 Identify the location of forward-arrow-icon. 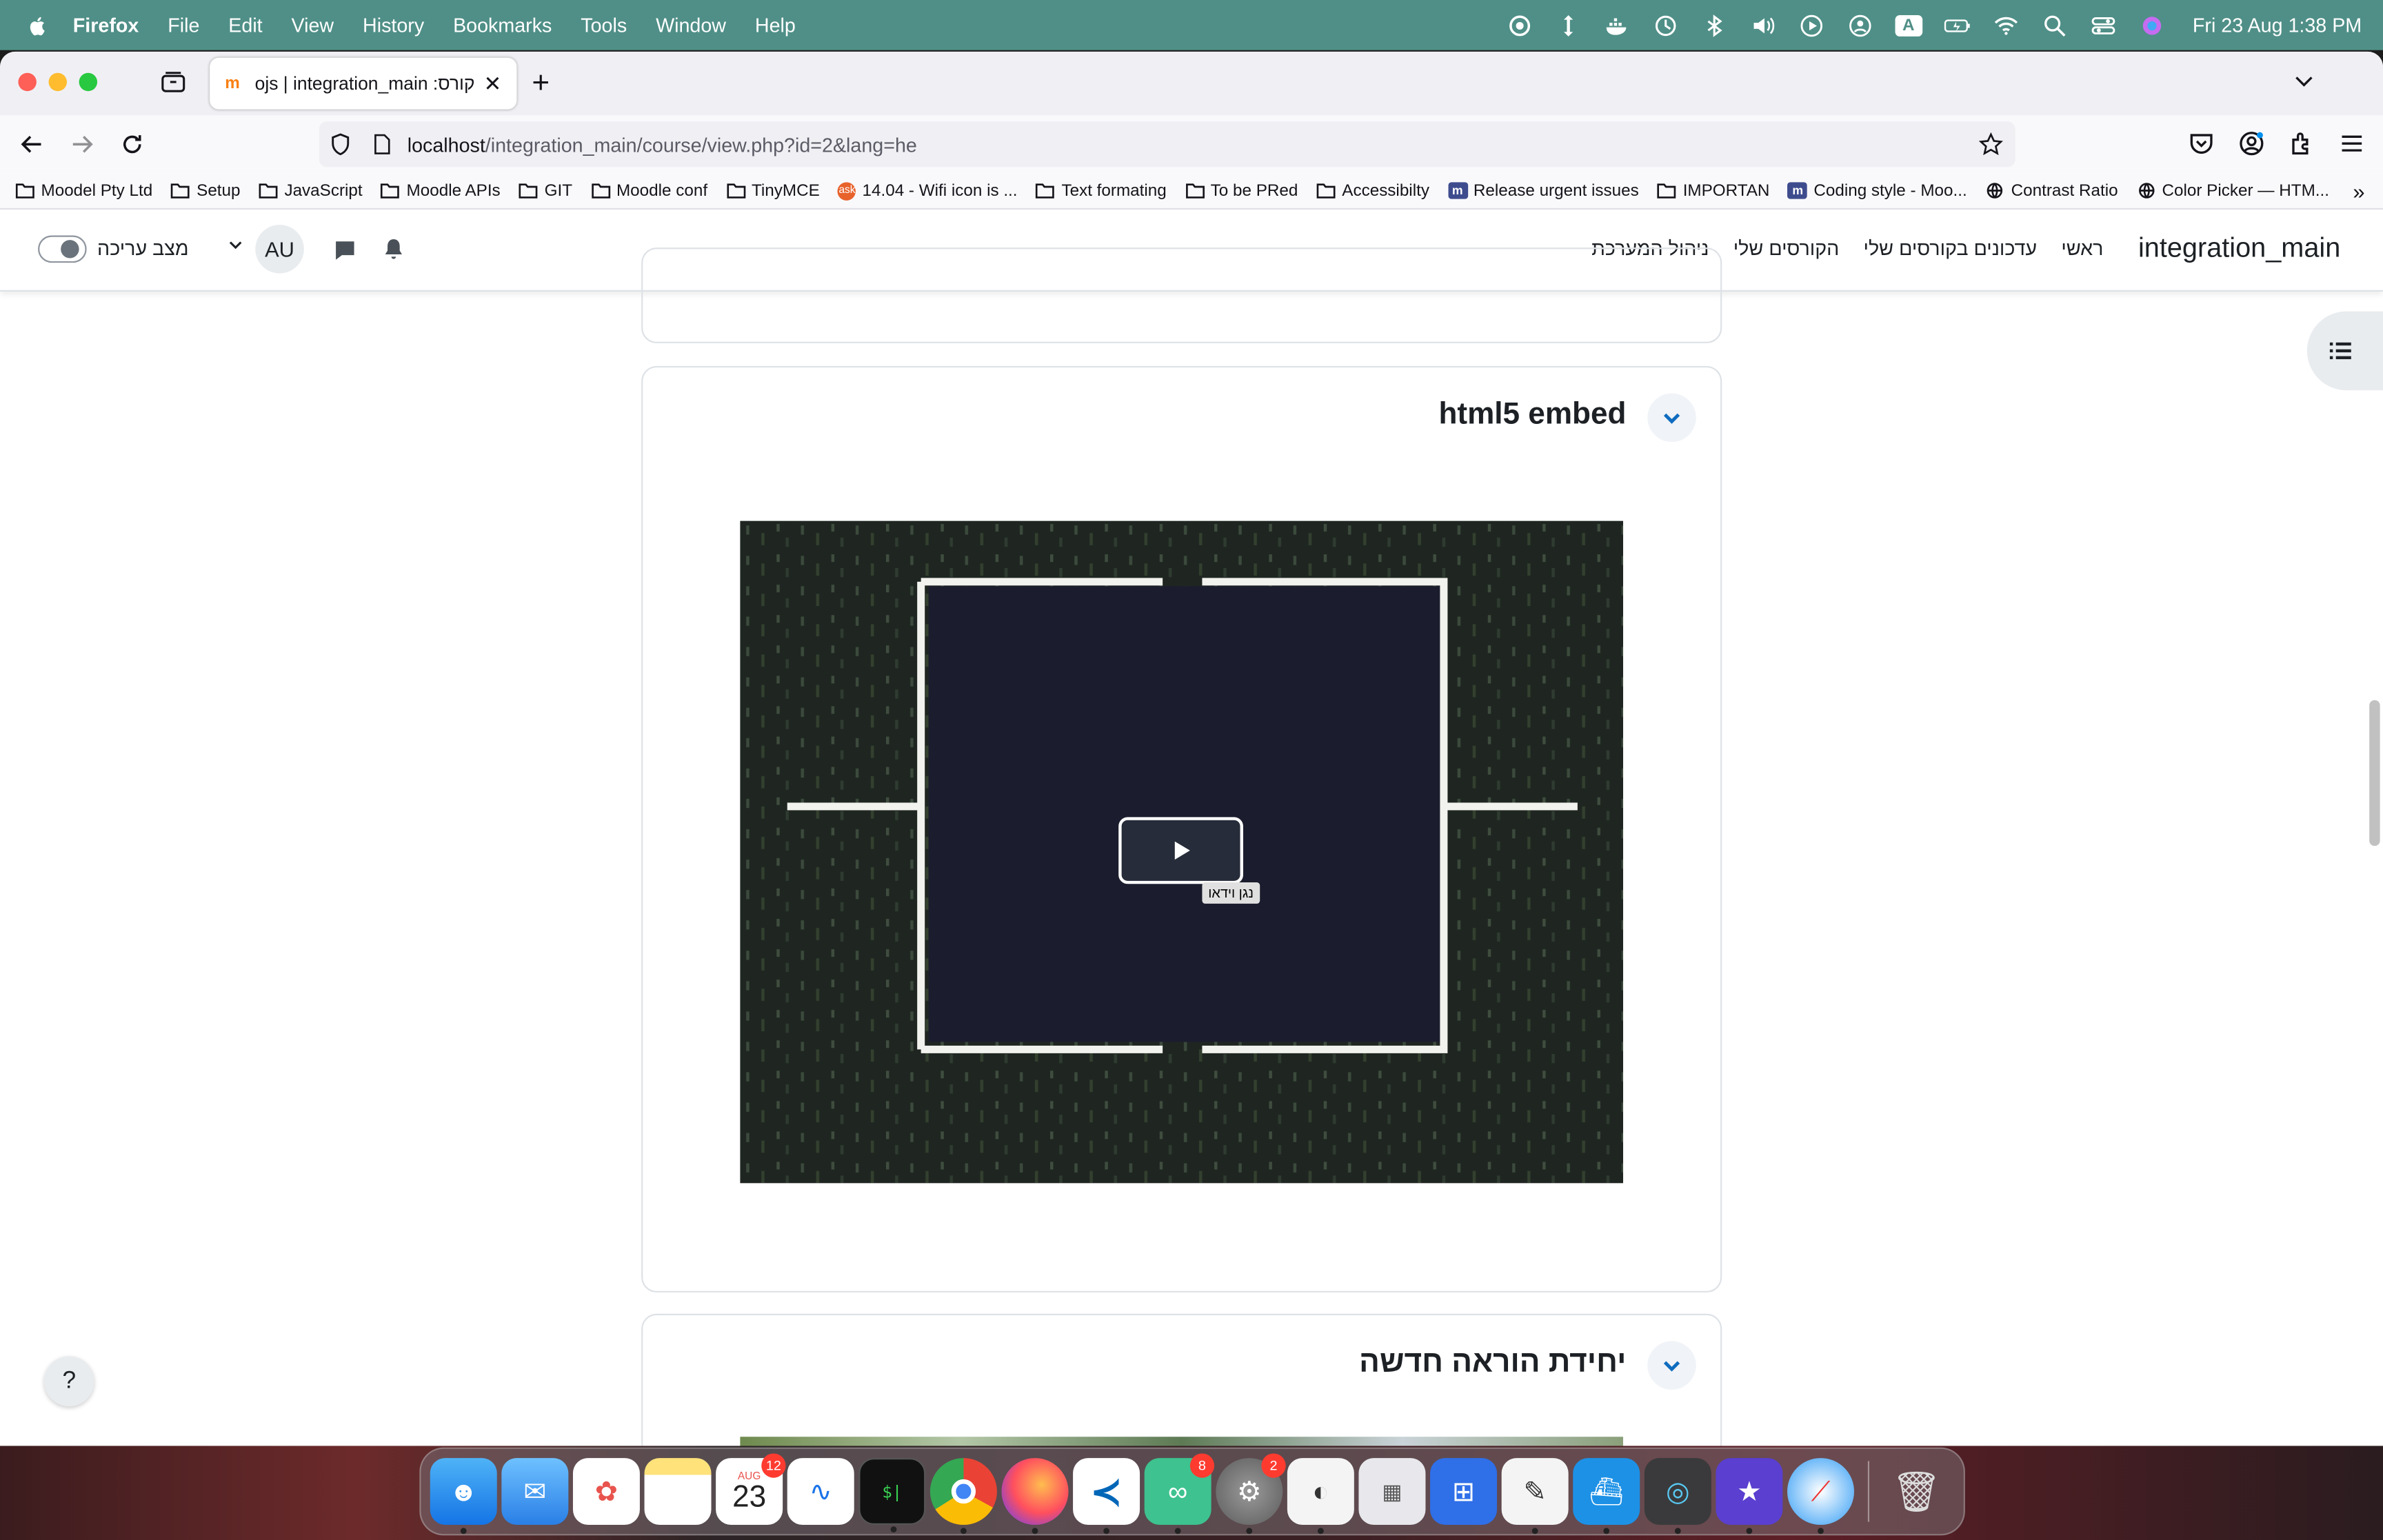
(82, 144).